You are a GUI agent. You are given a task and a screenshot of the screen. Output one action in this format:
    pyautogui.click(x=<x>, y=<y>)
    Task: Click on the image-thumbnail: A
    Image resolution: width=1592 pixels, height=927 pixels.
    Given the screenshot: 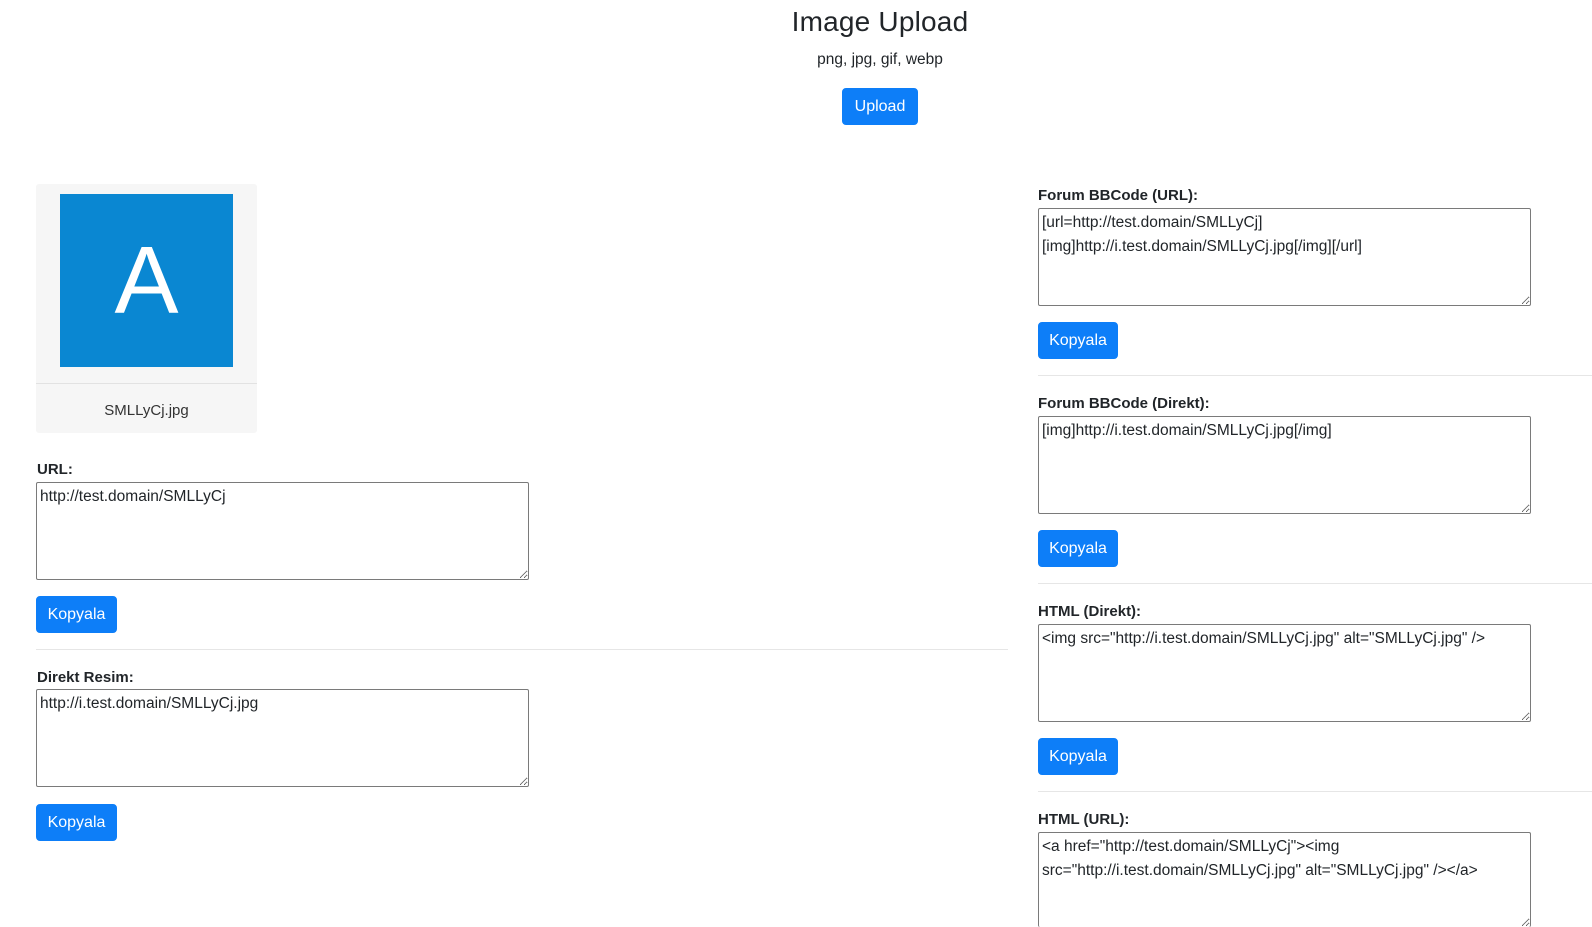 What is the action you would take?
    pyautogui.click(x=146, y=280)
    